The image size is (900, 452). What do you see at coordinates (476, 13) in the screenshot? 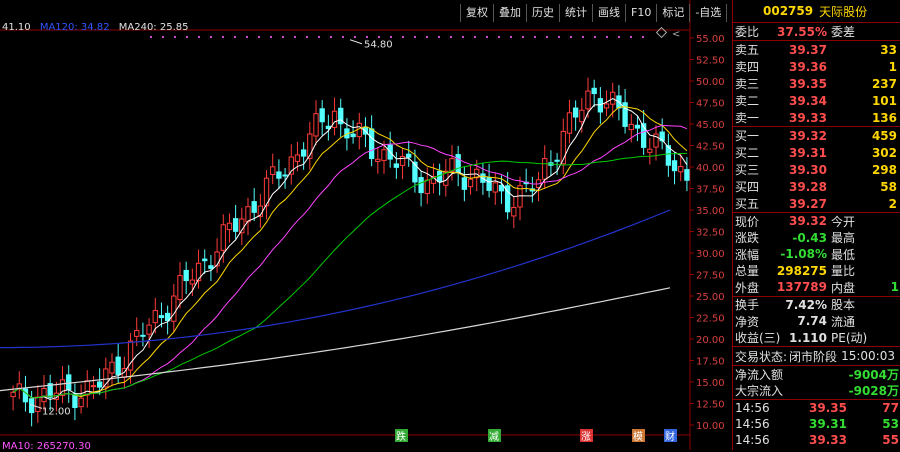
I see `toolbar-fuquan-button: 复权` at bounding box center [476, 13].